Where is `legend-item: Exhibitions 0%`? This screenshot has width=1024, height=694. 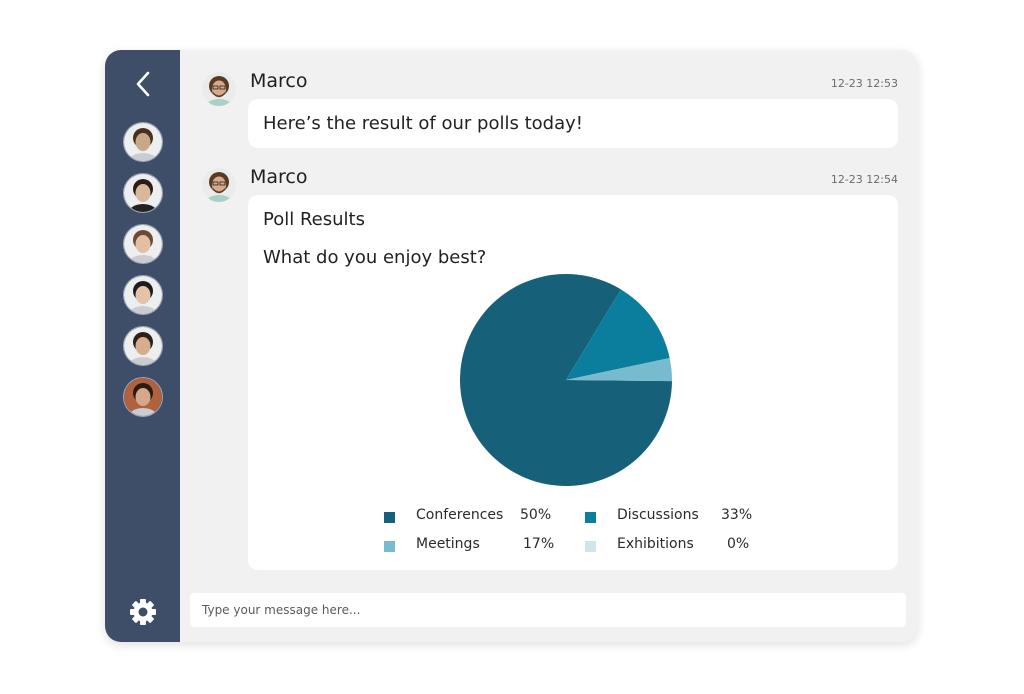
legend-item: Exhibitions 0% is located at coordinates (681, 546).